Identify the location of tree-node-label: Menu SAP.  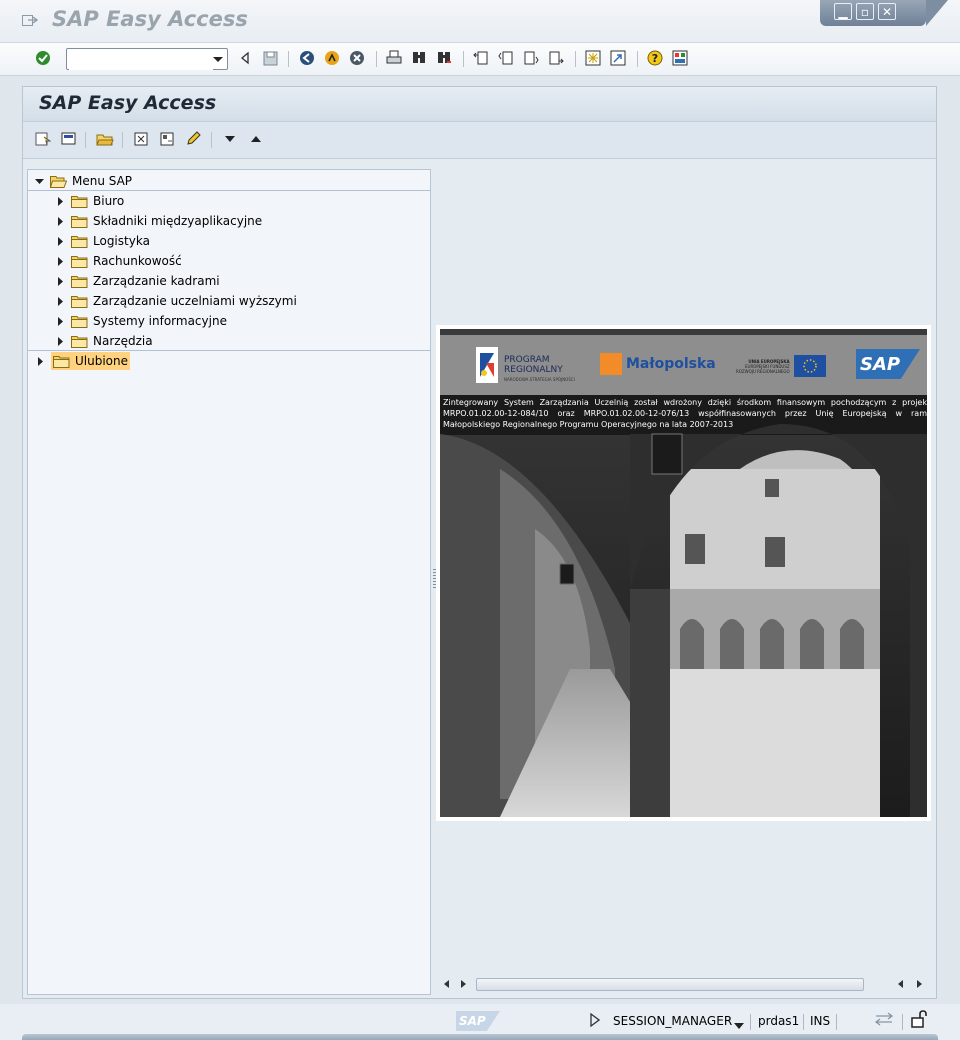
(102, 181).